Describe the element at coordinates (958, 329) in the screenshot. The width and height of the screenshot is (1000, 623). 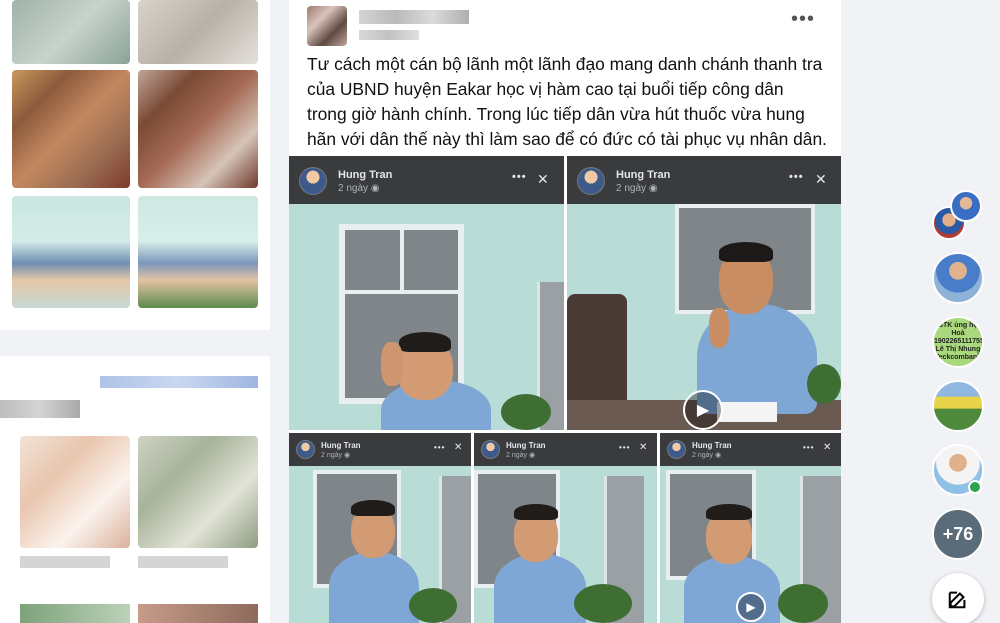
I see `stk-line: STK ủng hộ Hoà` at that location.